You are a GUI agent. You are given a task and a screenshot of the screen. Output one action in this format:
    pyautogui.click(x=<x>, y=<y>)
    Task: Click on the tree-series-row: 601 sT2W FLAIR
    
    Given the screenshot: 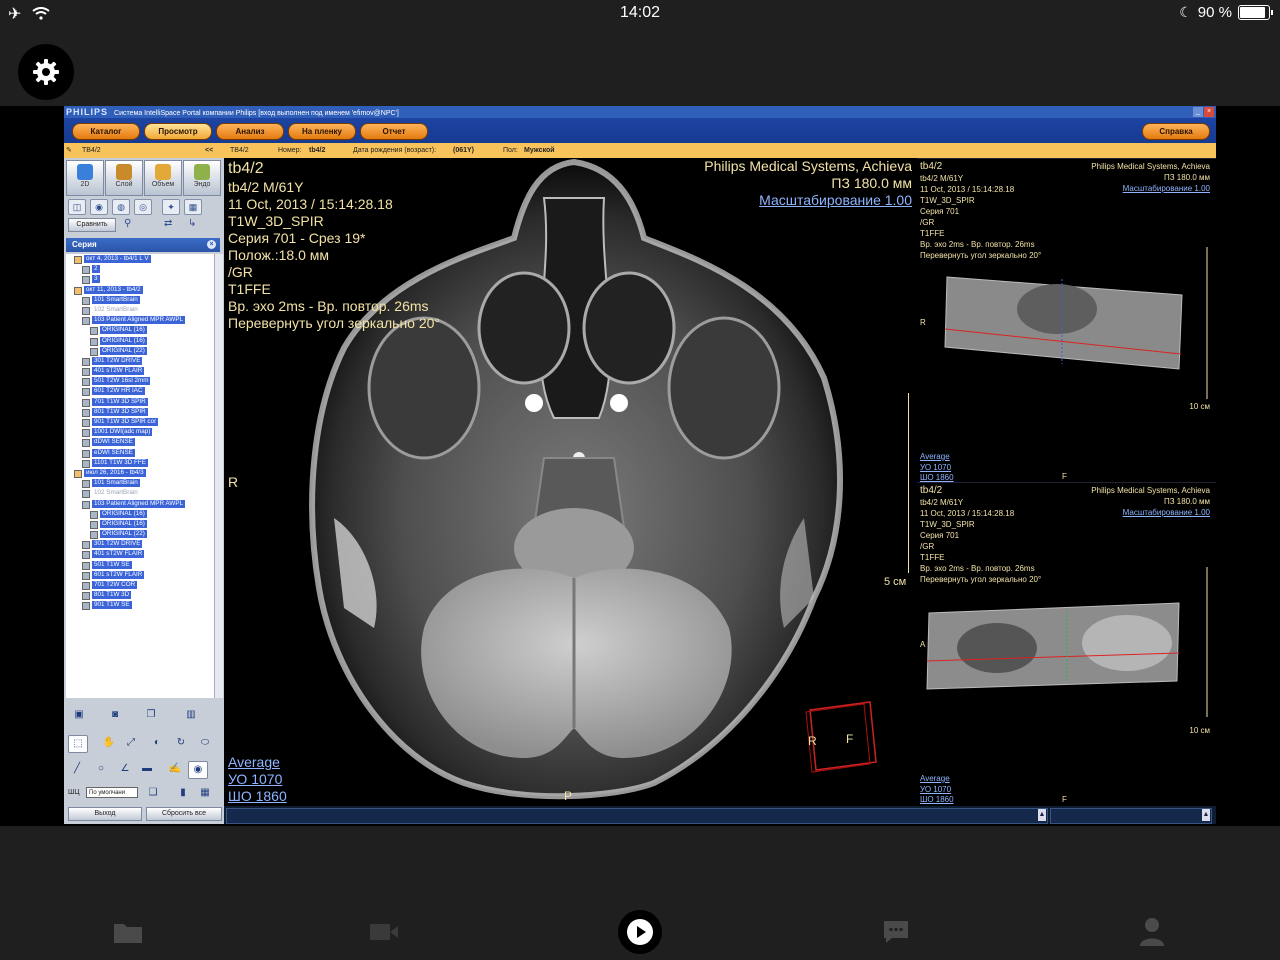 What is the action you would take?
    pyautogui.click(x=140, y=575)
    